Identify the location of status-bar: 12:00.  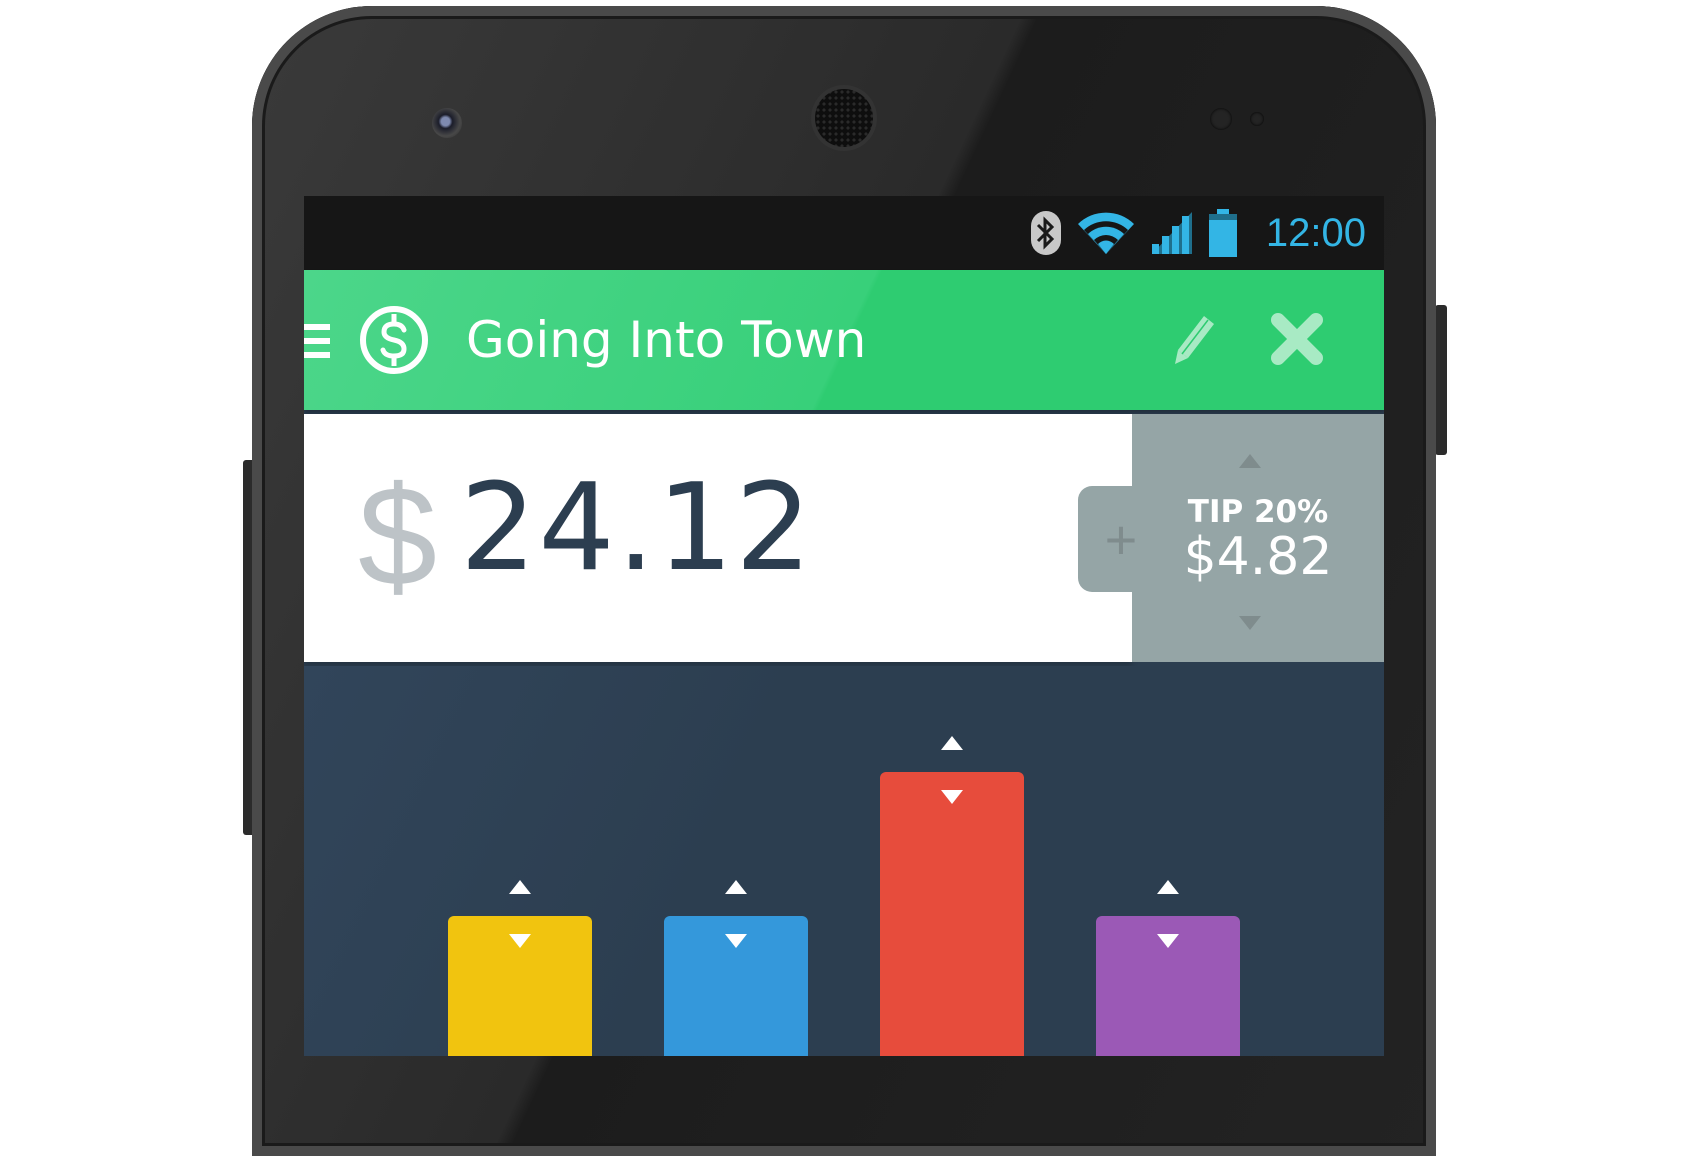
(844, 233).